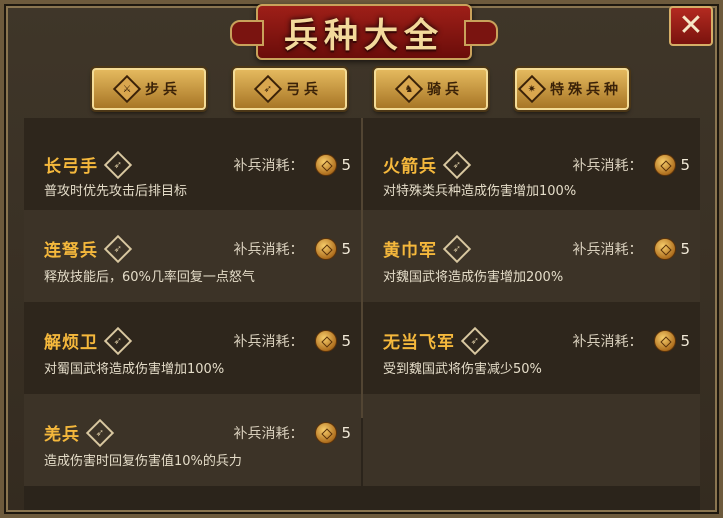 Image resolution: width=723 pixels, height=518 pixels. I want to click on unit-name: 长弓手, so click(71, 167).